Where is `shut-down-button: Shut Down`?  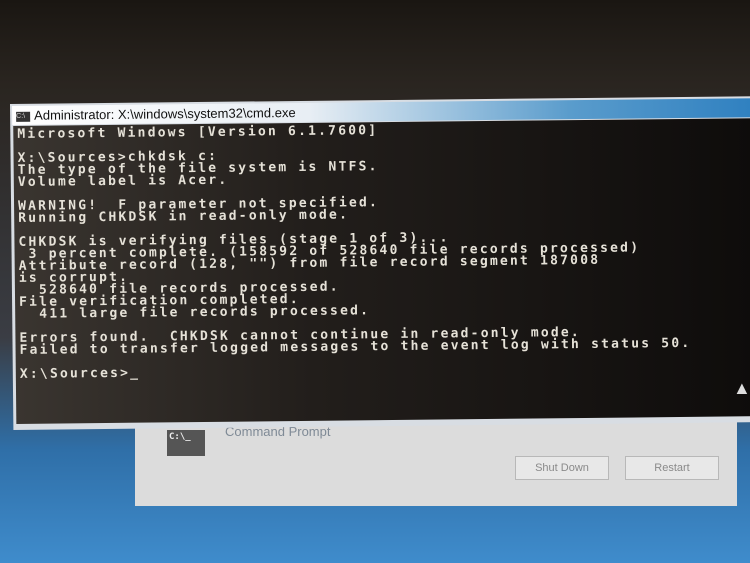 shut-down-button: Shut Down is located at coordinates (562, 468).